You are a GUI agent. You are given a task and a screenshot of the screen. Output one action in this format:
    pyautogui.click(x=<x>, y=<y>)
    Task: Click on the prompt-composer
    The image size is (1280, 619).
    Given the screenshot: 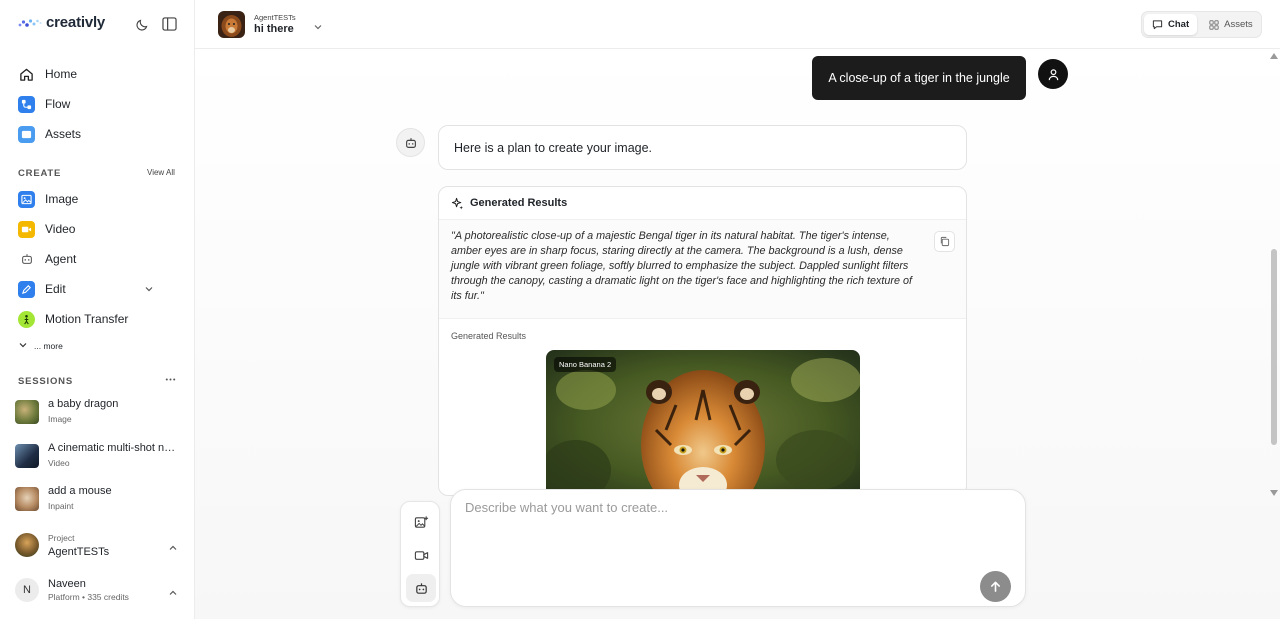 What is the action you would take?
    pyautogui.click(x=738, y=548)
    